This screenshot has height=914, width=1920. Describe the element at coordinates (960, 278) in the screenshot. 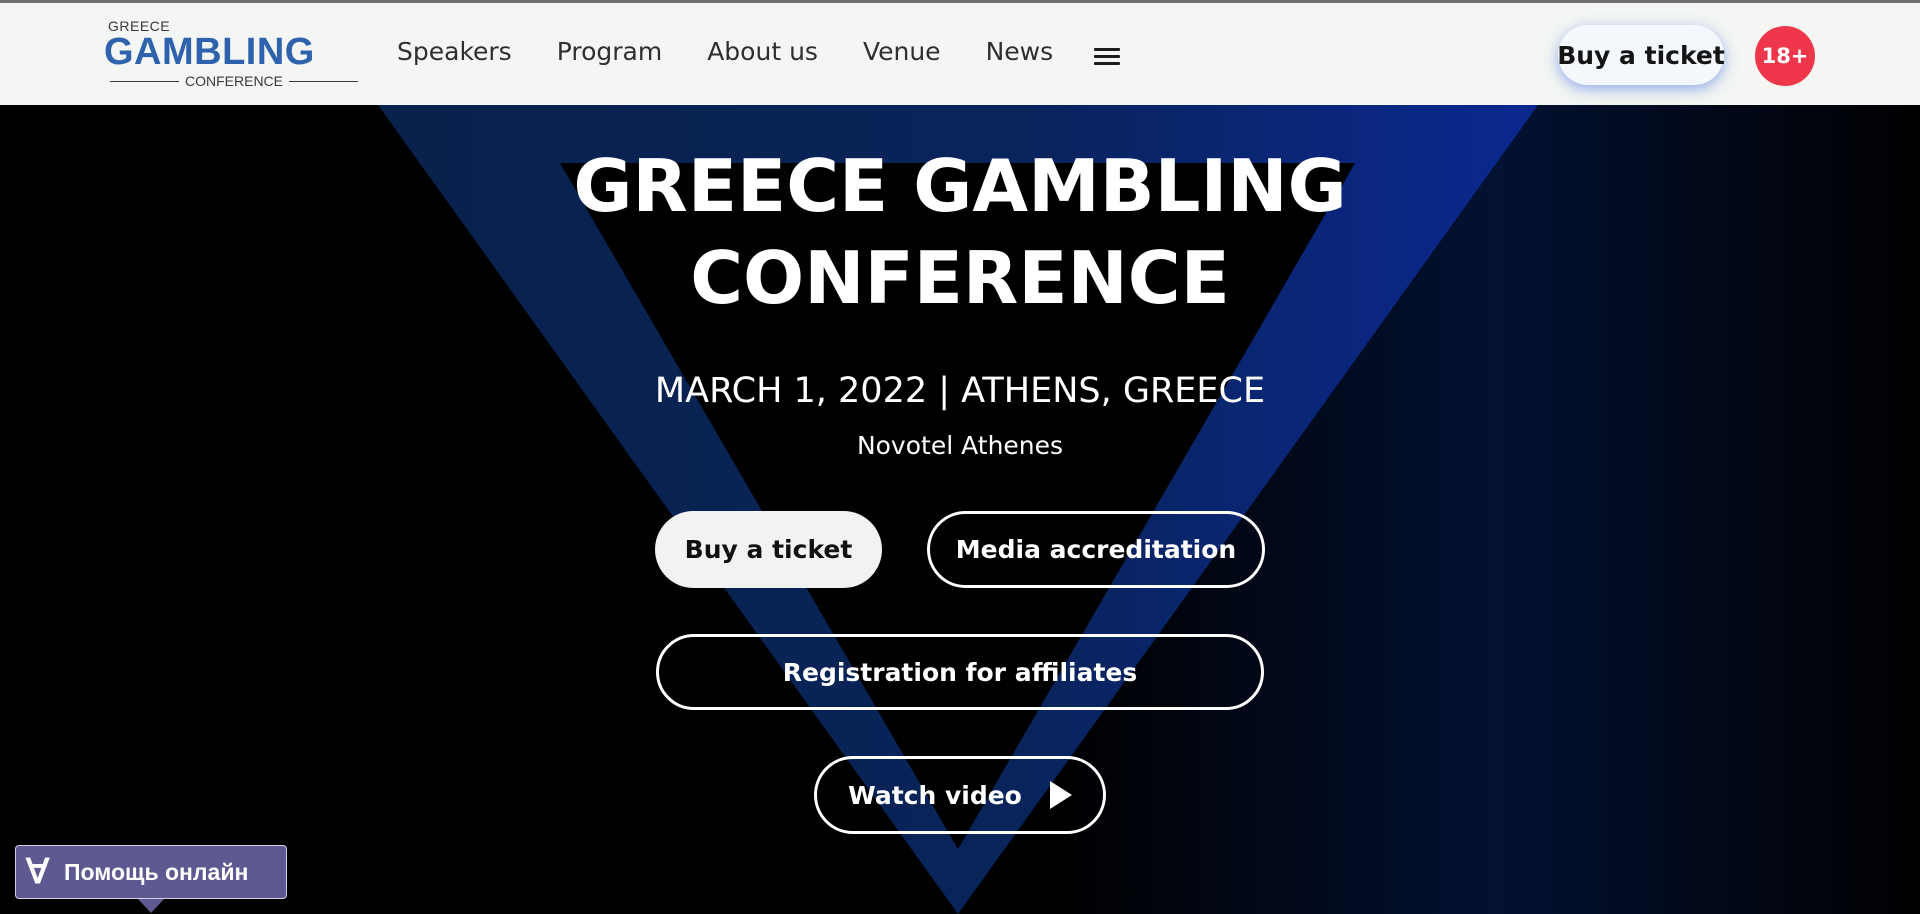

I see `hero-title-line2: CONFERENCE` at that location.